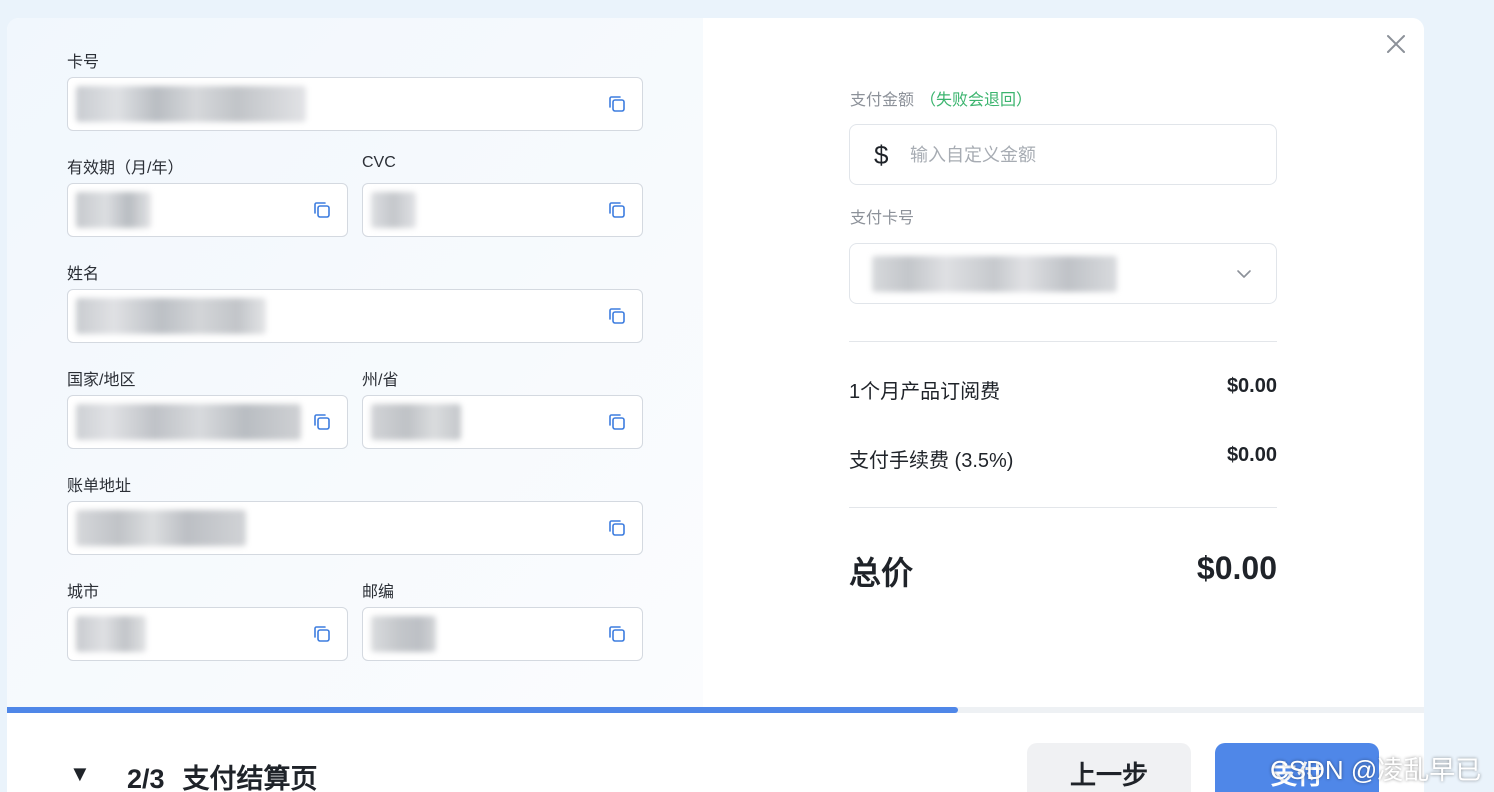 This screenshot has height=792, width=1494. What do you see at coordinates (1109, 767) in the screenshot?
I see `back-button: 上一步` at bounding box center [1109, 767].